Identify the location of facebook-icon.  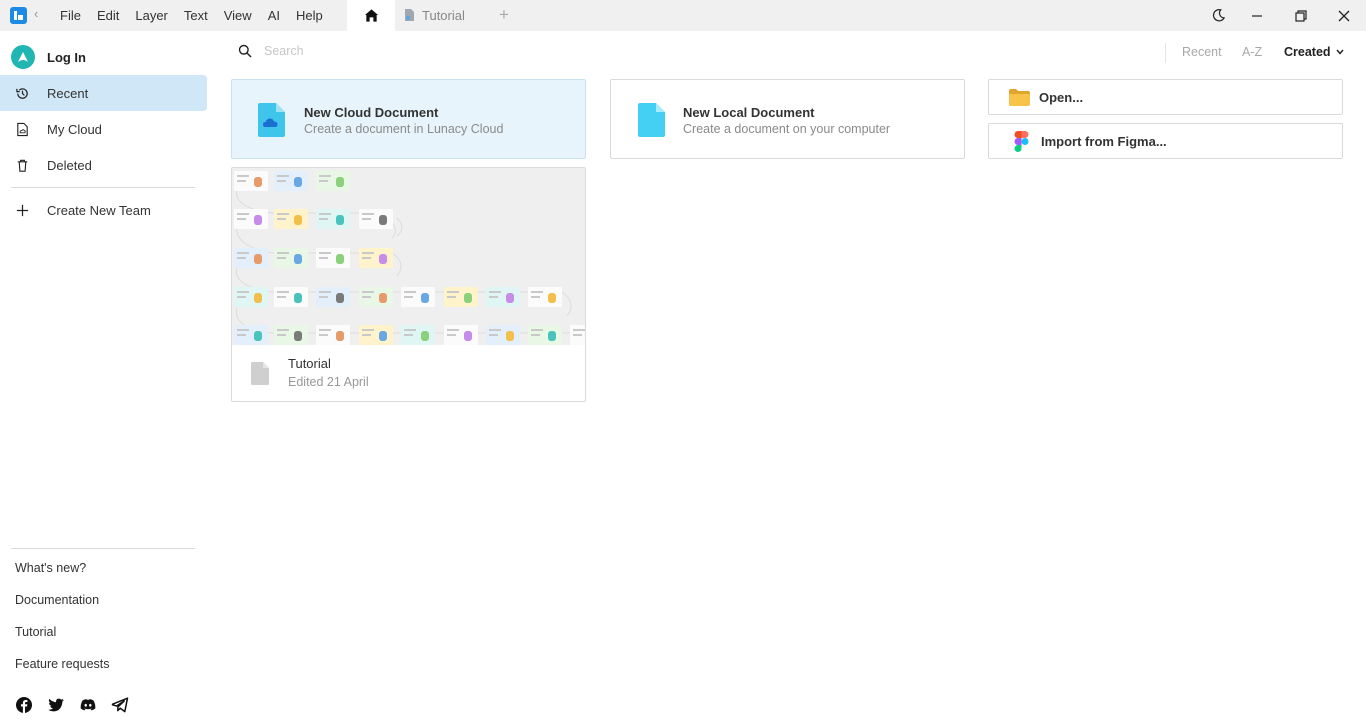
(24, 705).